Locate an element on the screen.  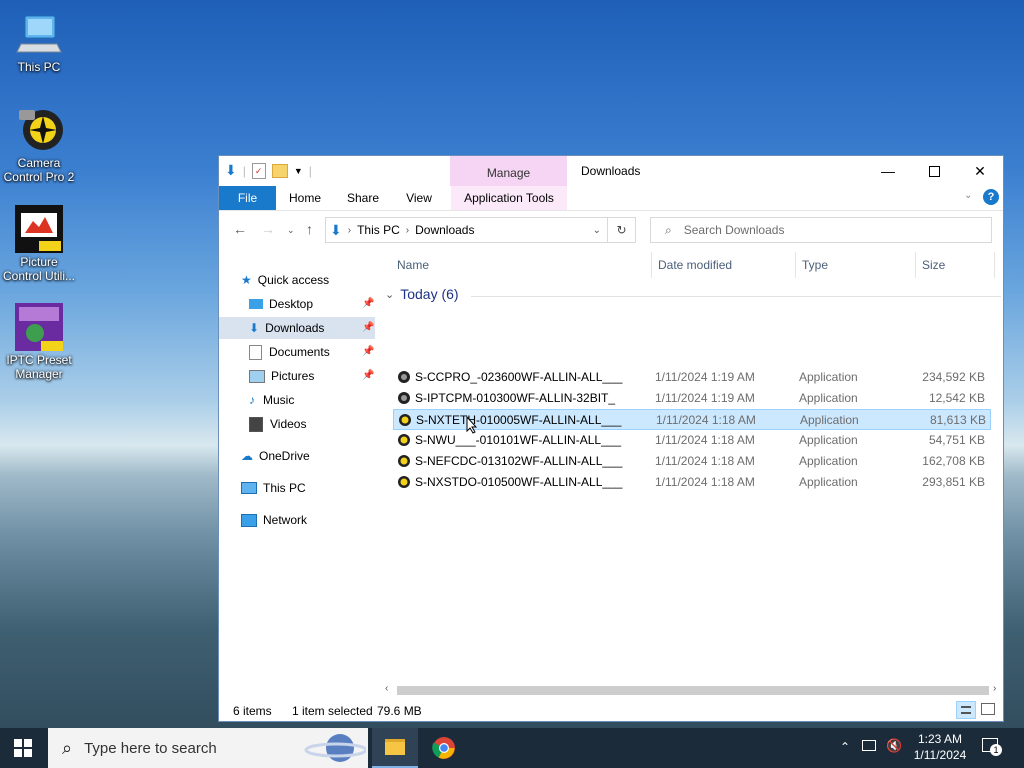
notification-center-button: 1 is located at coordinates (992, 747).